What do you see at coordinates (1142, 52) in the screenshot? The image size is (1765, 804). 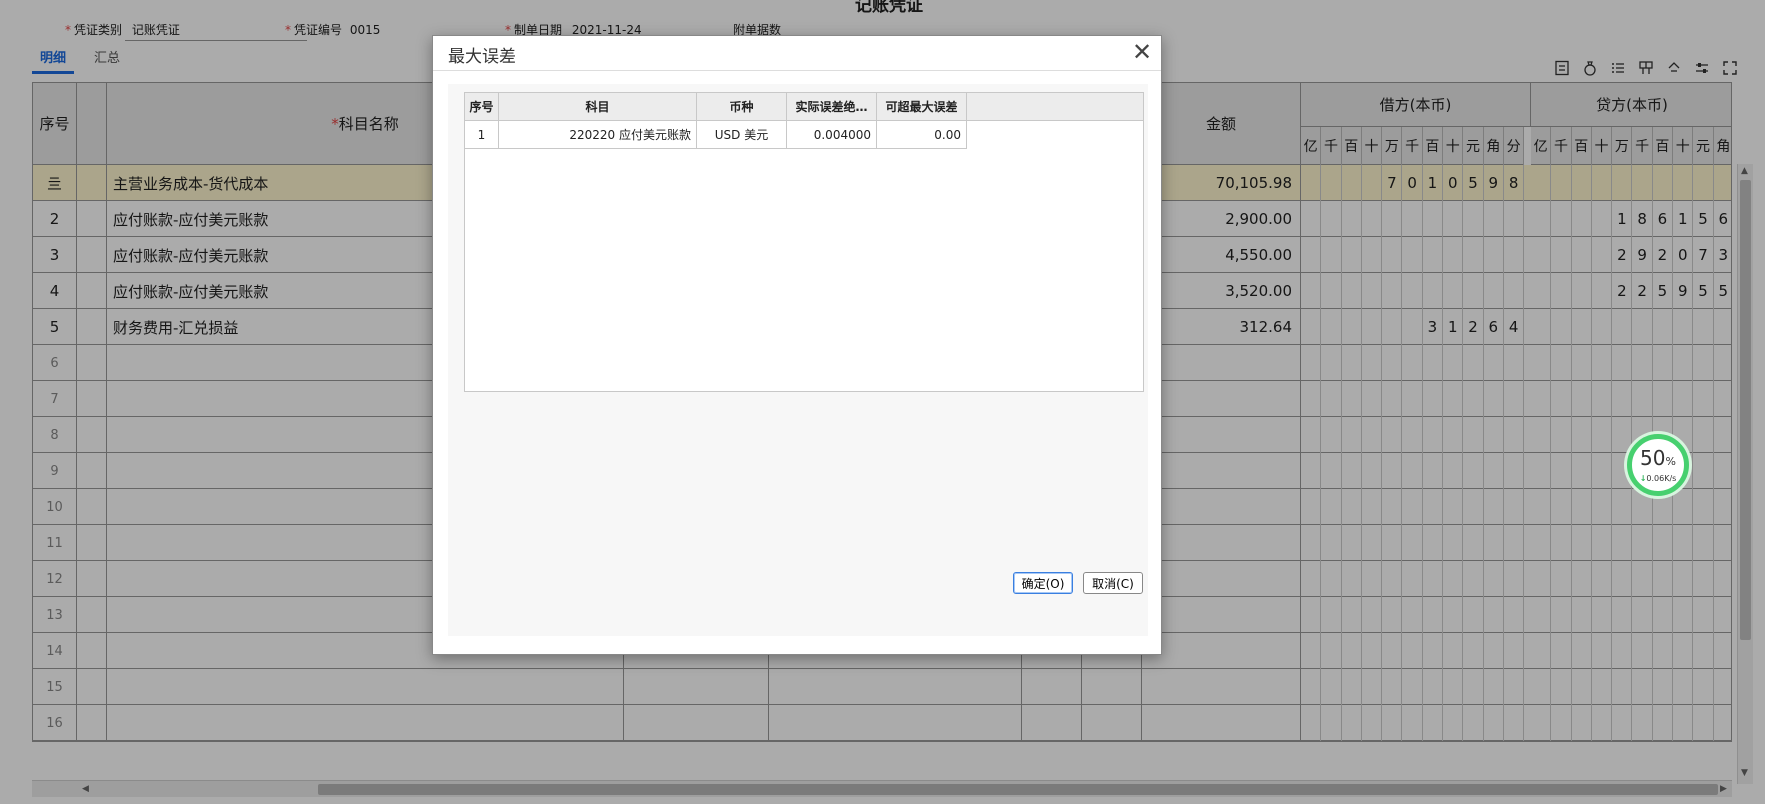 I see `close-icon: ✕` at bounding box center [1142, 52].